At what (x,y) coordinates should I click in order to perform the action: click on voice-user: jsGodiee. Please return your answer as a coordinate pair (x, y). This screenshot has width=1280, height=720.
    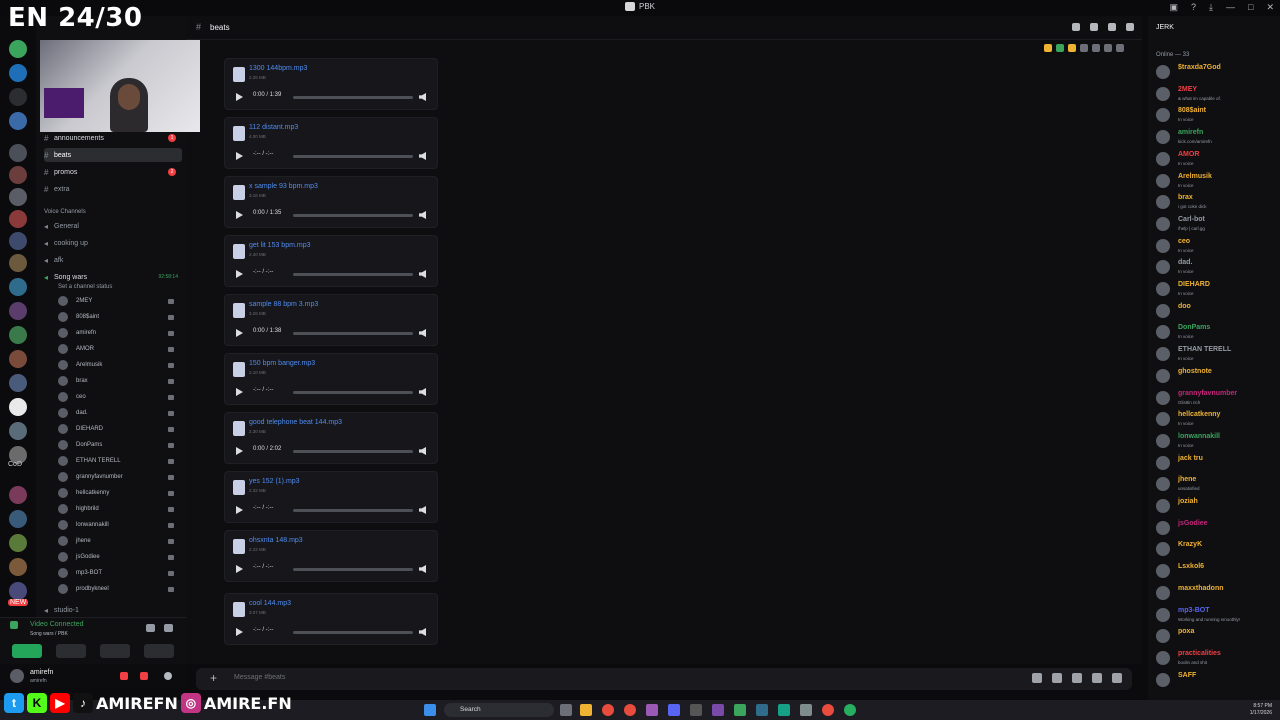
    Looking at the image, I should click on (120, 557).